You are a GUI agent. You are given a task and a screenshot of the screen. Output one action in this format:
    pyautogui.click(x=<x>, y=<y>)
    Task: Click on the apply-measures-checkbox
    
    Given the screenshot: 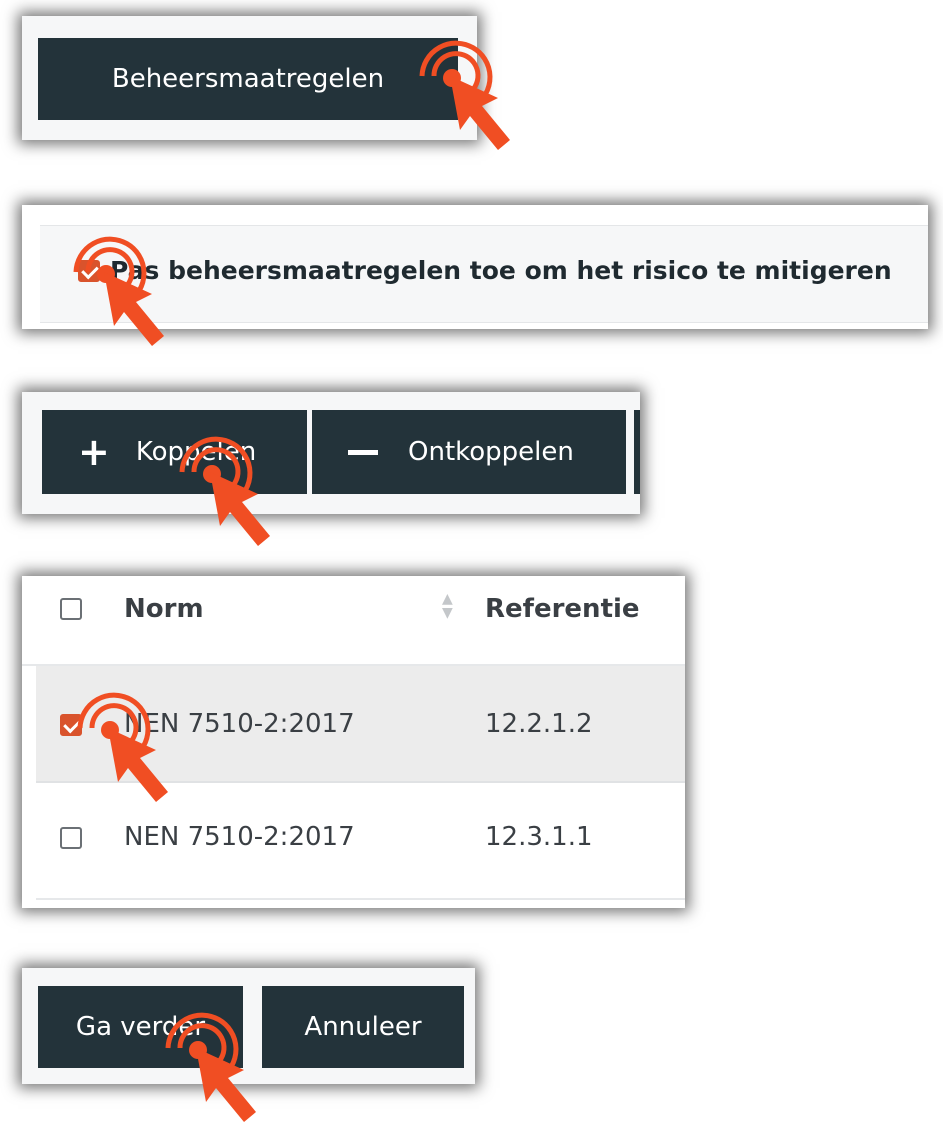 What is the action you would take?
    pyautogui.click(x=89, y=271)
    